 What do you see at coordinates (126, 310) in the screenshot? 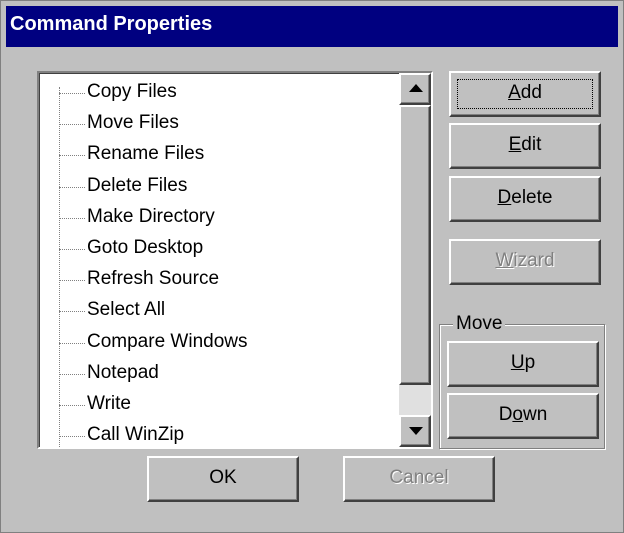
I see `list-item-label: Select All` at bounding box center [126, 310].